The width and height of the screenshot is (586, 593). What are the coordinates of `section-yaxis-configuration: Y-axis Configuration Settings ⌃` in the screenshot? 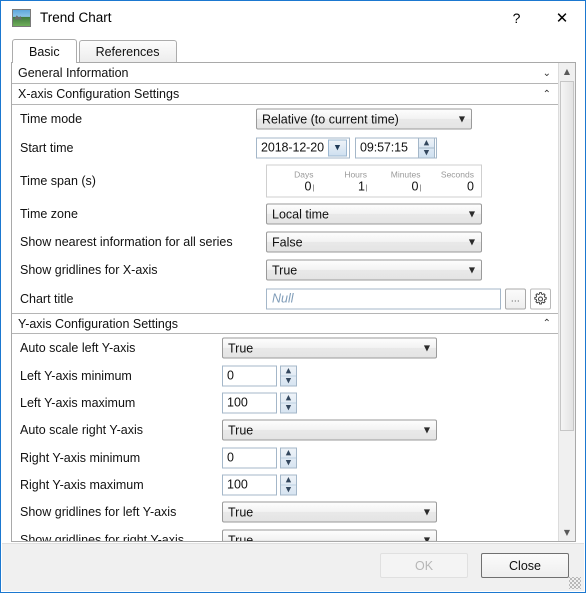 It's located at (285, 323).